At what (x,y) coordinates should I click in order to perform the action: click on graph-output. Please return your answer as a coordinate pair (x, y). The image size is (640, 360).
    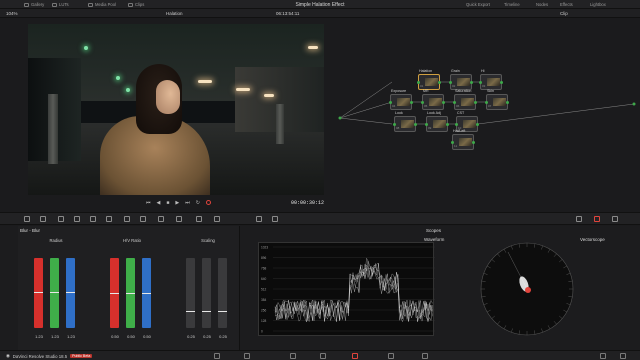
    Looking at the image, I should click on (634, 104).